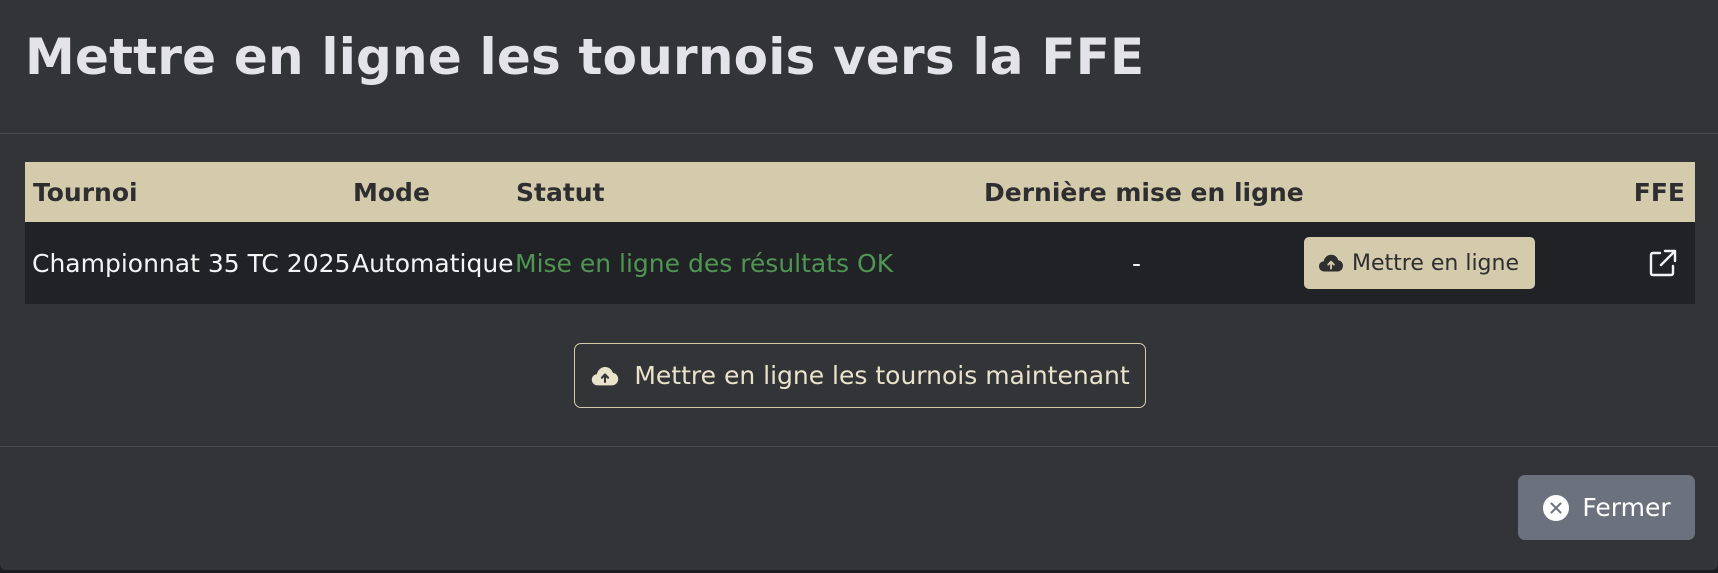 The image size is (1718, 573). Describe the element at coordinates (1420, 192) in the screenshot. I see `header-actions` at that location.